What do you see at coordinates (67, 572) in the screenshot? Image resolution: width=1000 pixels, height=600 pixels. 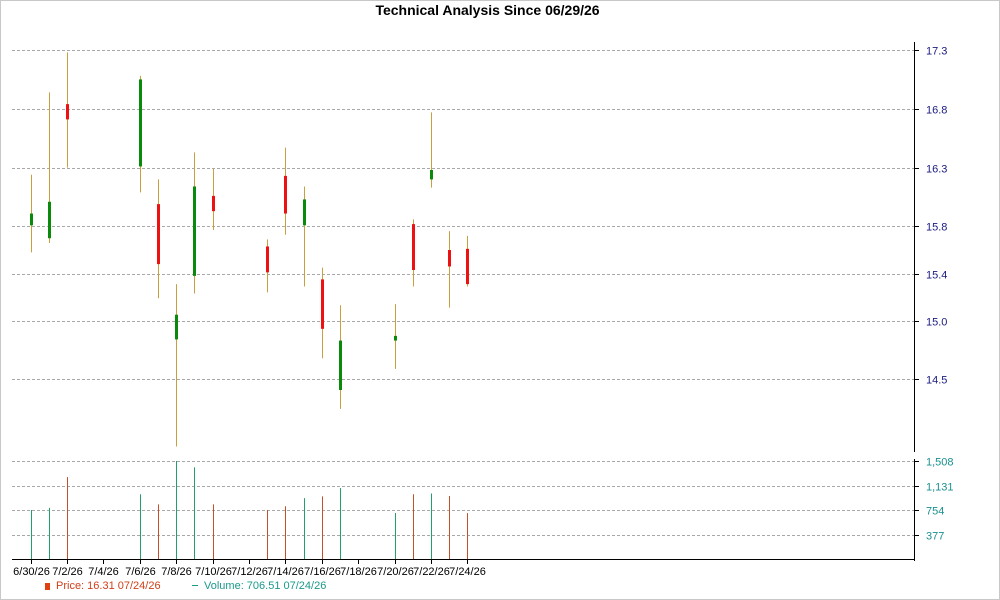 I see `date-tick-label: 7/2/26` at bounding box center [67, 572].